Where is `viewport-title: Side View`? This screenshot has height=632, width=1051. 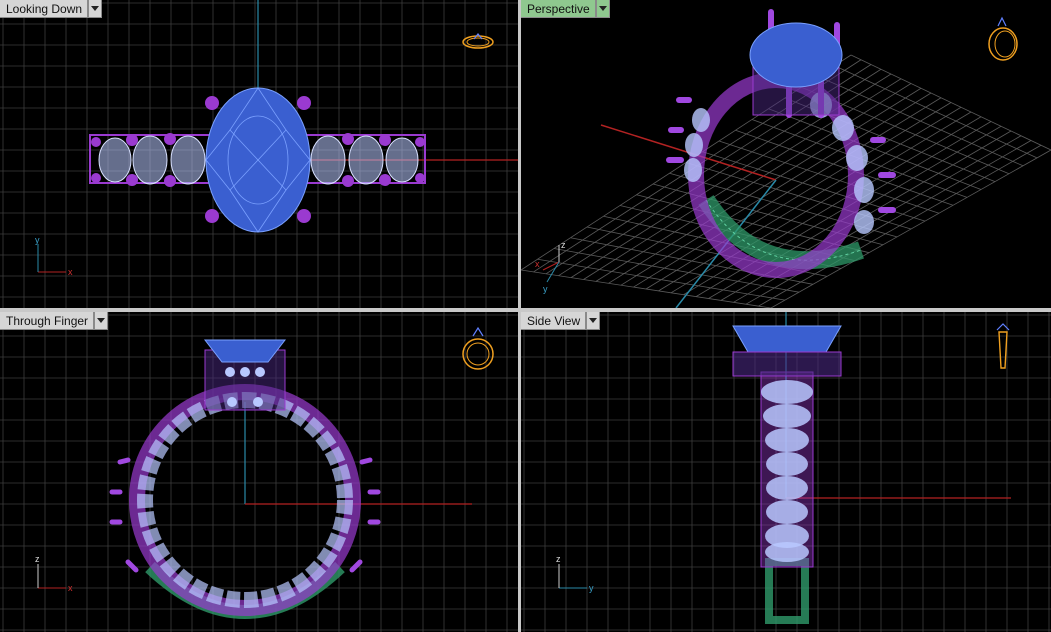 viewport-title: Side View is located at coordinates (554, 321).